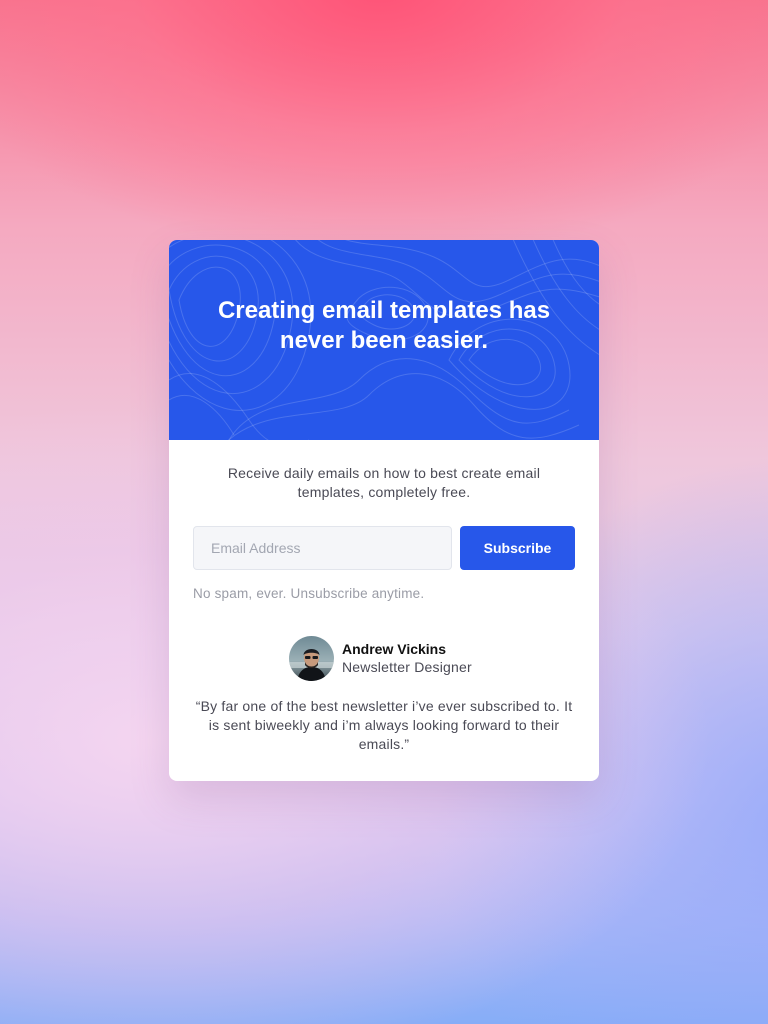 This screenshot has width=768, height=1024. I want to click on avatar, so click(311, 658).